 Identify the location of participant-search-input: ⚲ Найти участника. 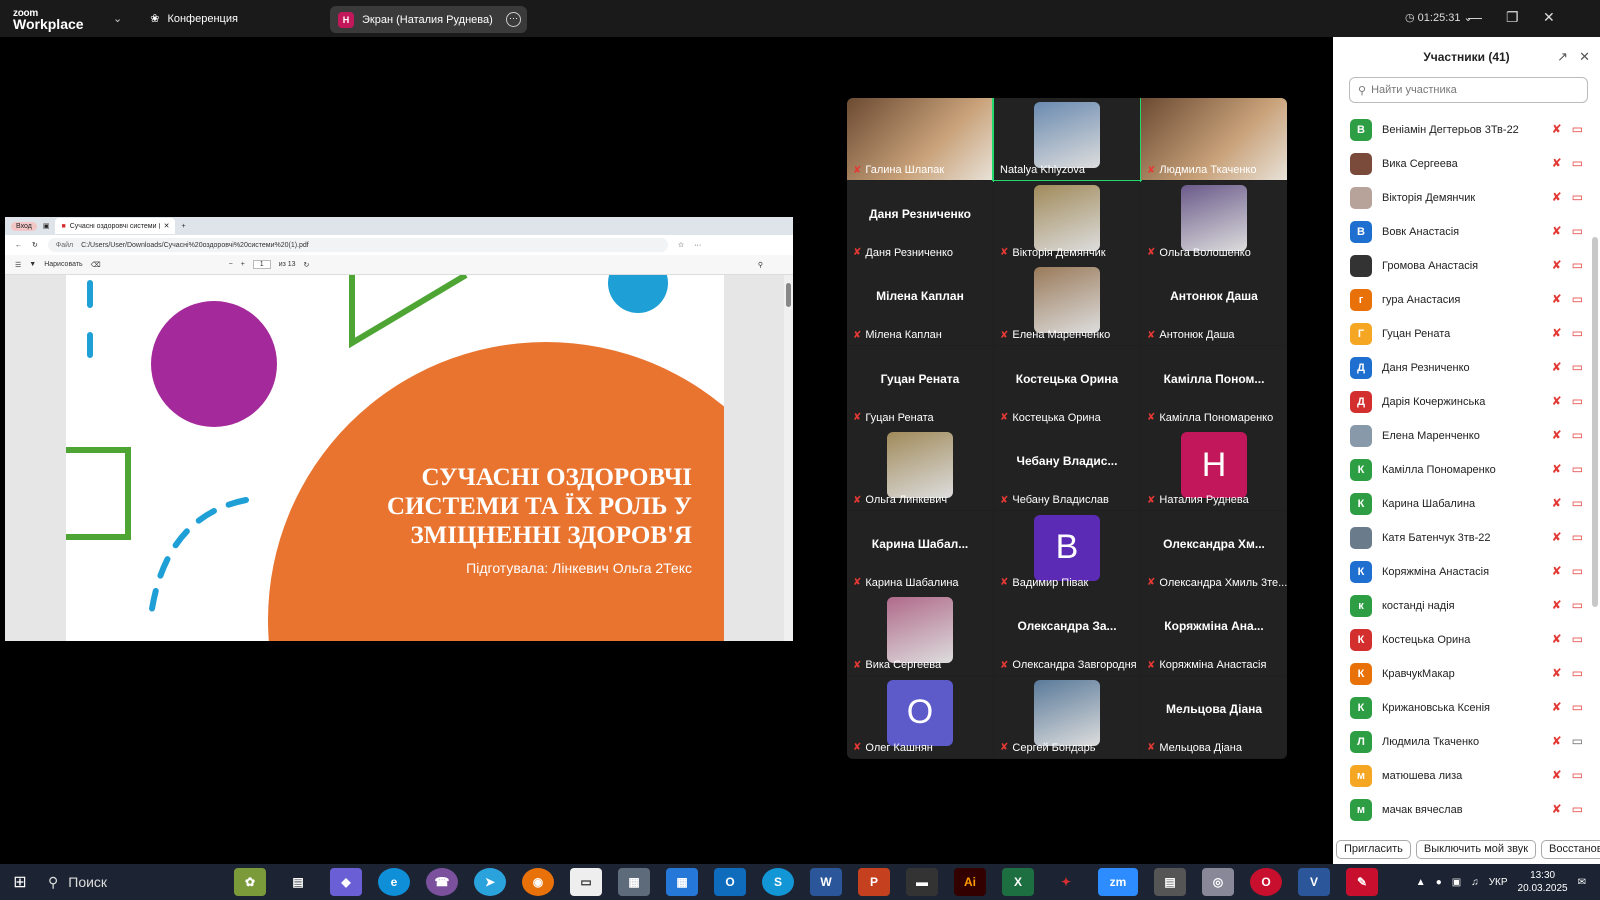
(1468, 90).